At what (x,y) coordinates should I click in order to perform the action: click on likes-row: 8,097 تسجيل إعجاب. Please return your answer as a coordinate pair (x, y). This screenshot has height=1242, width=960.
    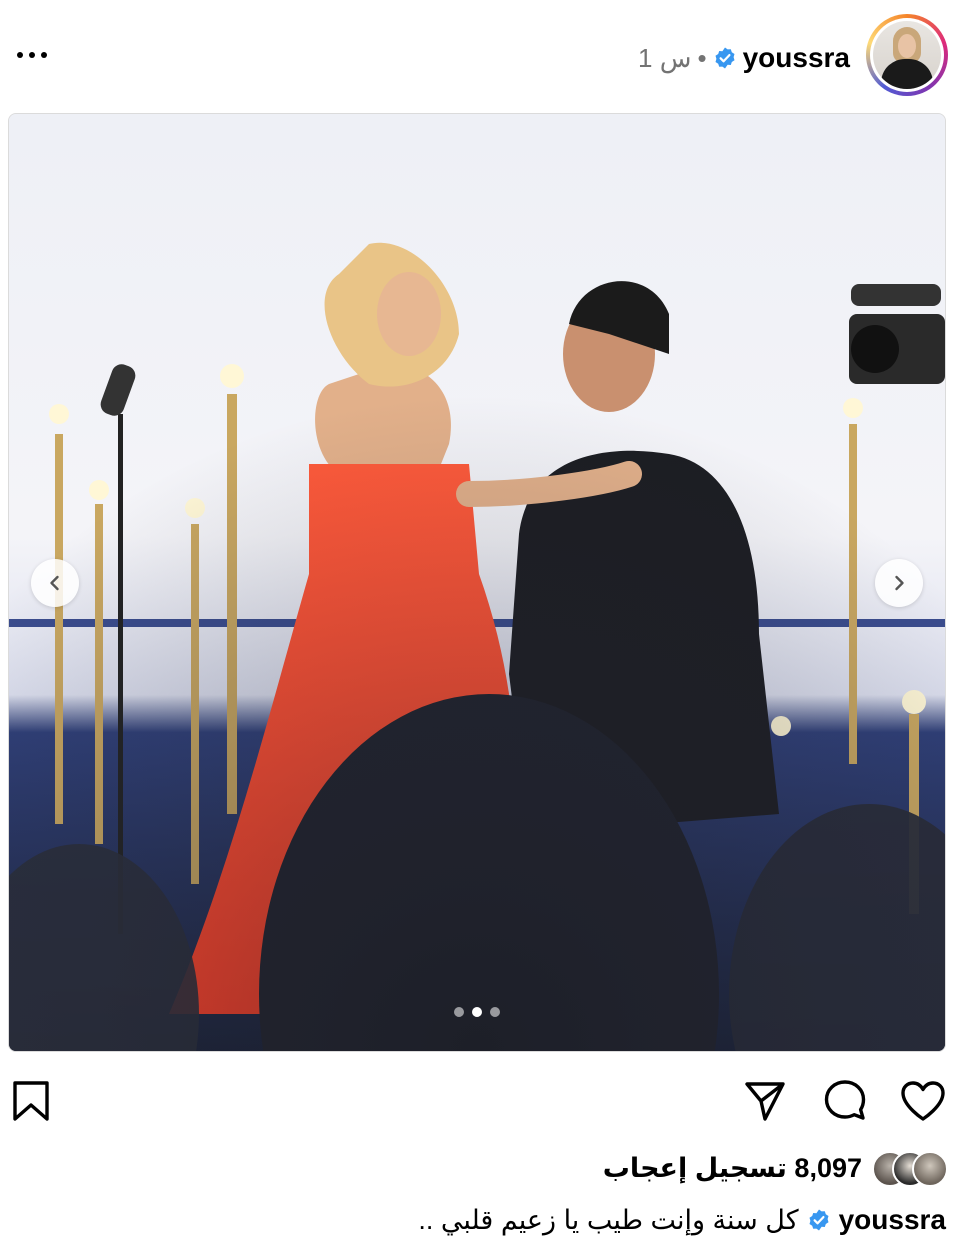
    Looking at the image, I should click on (775, 1168).